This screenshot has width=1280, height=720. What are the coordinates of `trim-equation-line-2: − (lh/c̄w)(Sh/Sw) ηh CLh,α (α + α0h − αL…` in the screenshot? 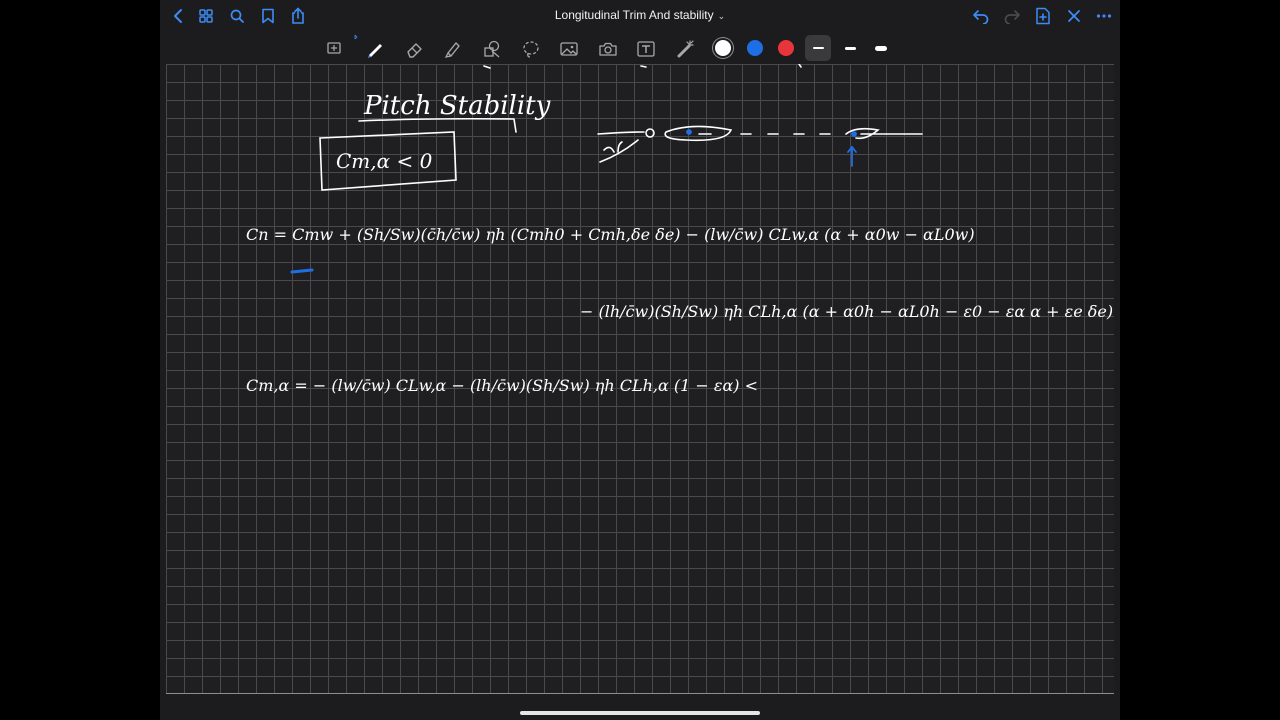 It's located at (847, 311).